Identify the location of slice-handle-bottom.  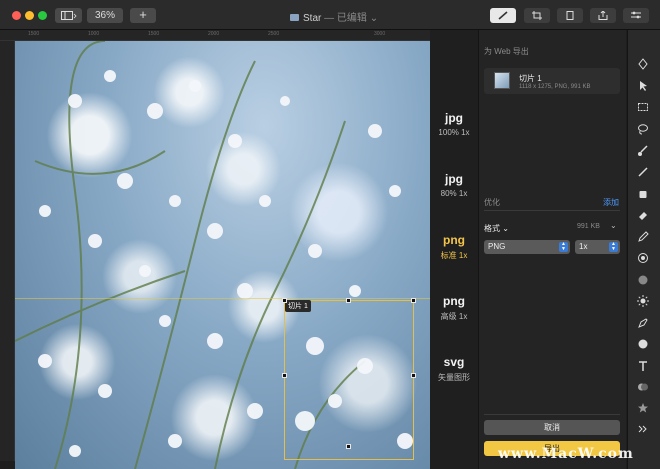
(348, 446).